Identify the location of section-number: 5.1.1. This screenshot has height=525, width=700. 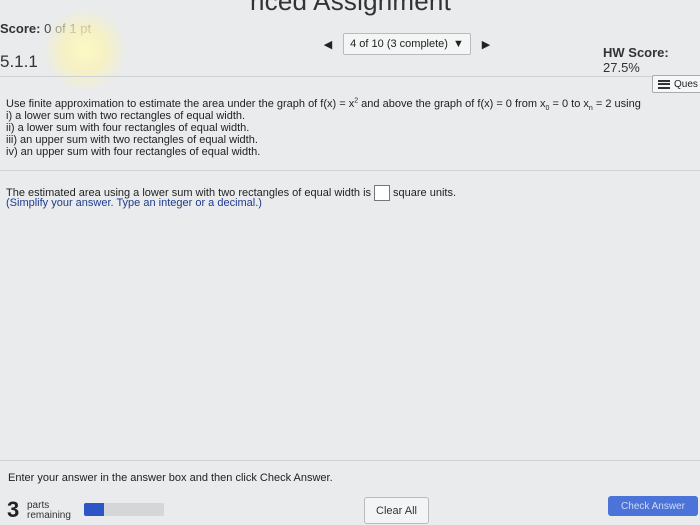
(19, 61).